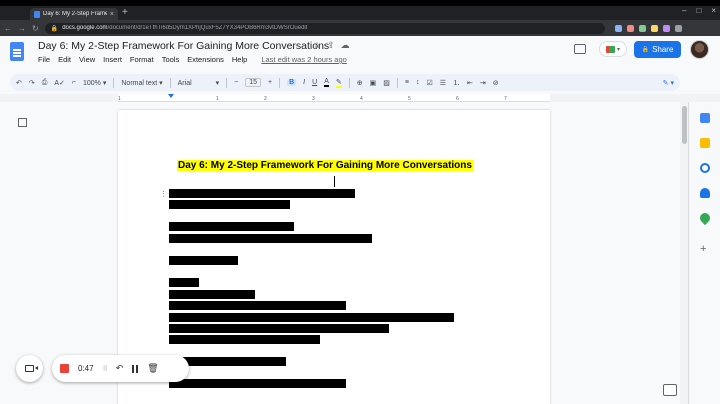 The image size is (720, 404). I want to click on increase-indent-icon: ⇥, so click(483, 83).